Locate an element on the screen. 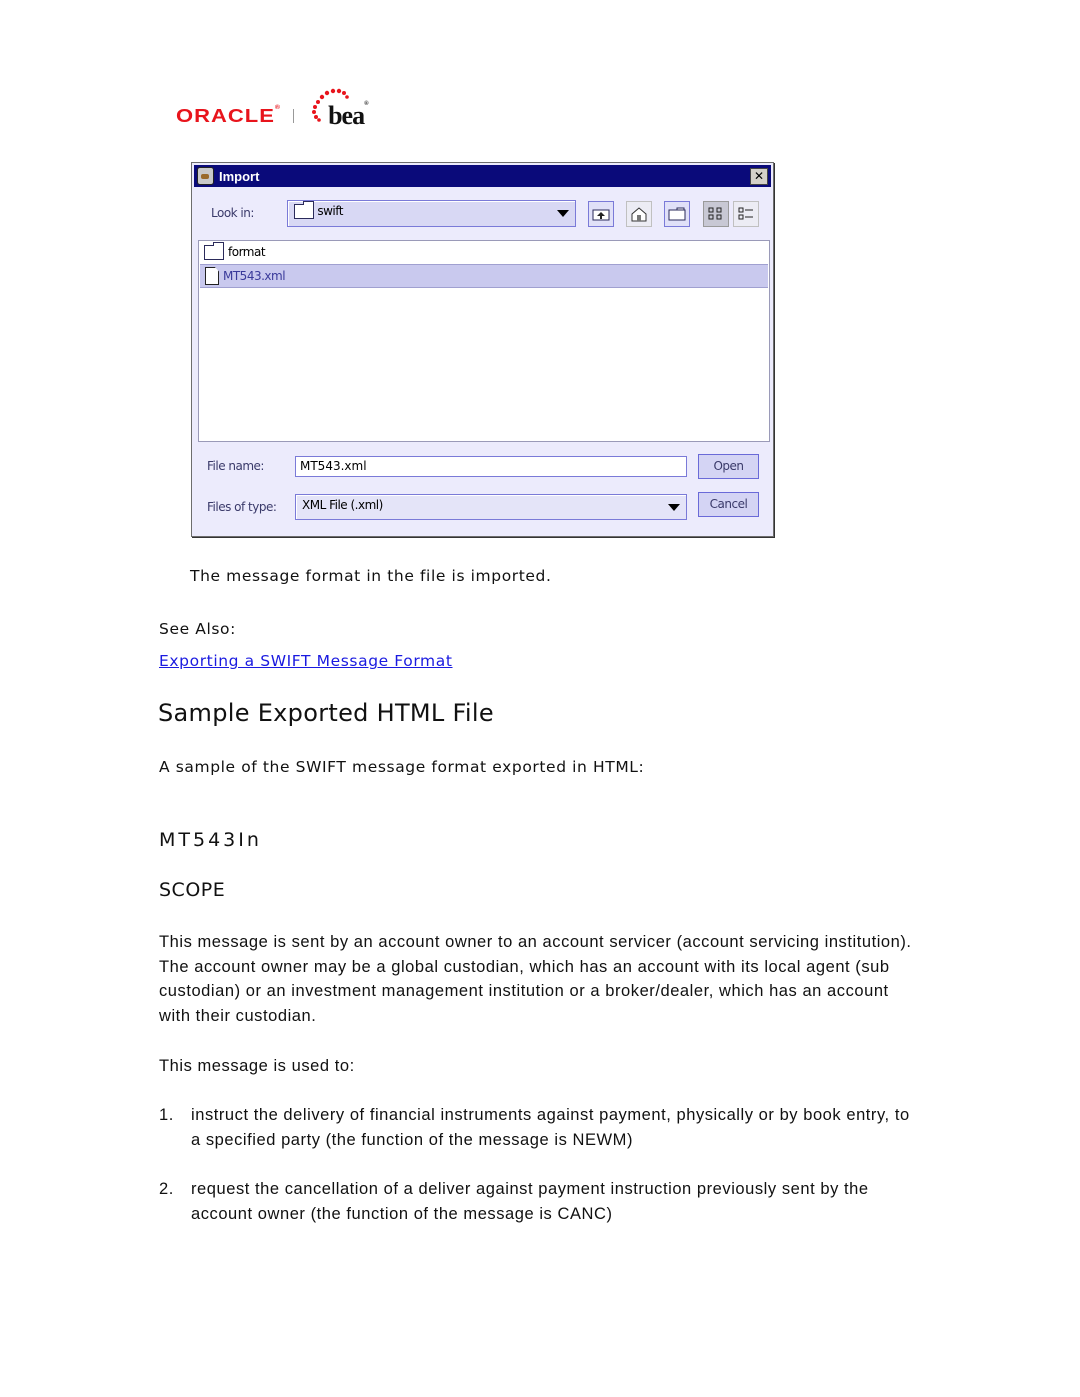  list-view-button is located at coordinates (716, 214).